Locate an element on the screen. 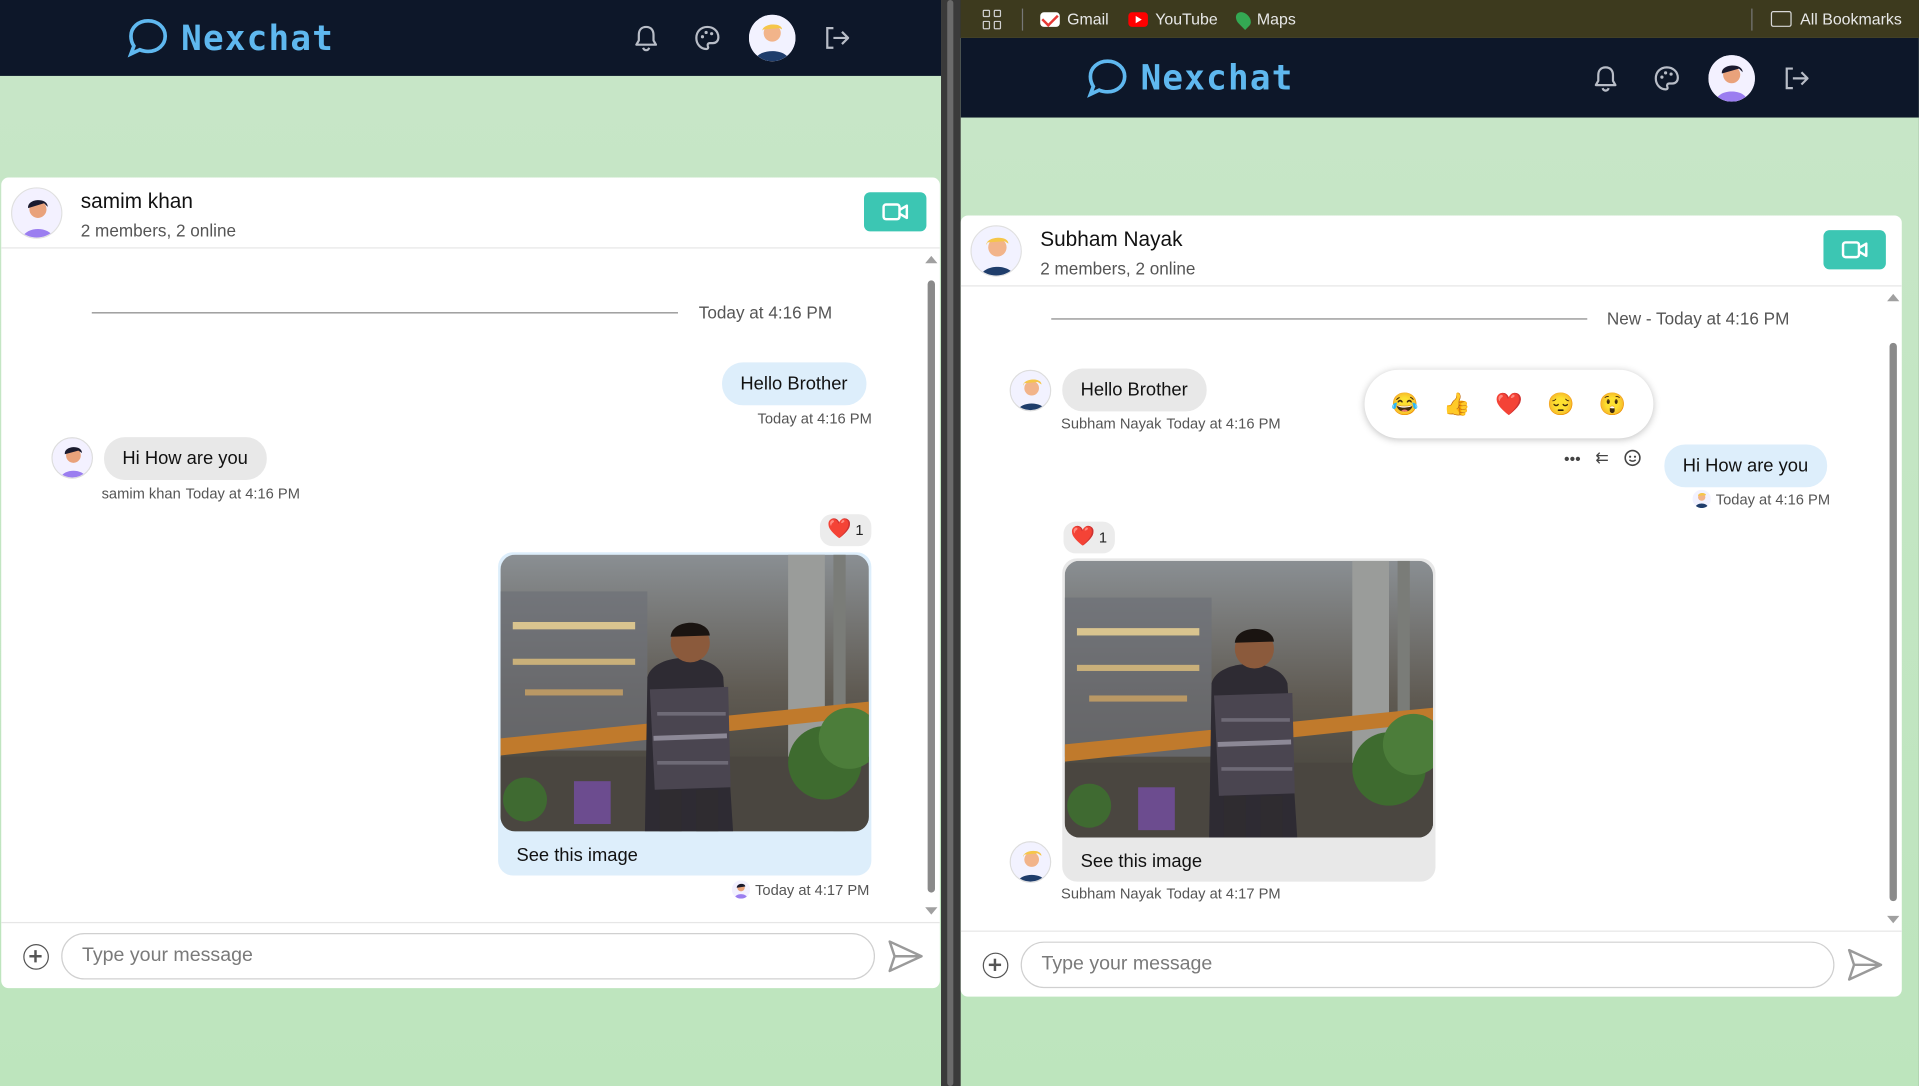  message-bubble-incoming: Hello Brother is located at coordinates (1134, 390).